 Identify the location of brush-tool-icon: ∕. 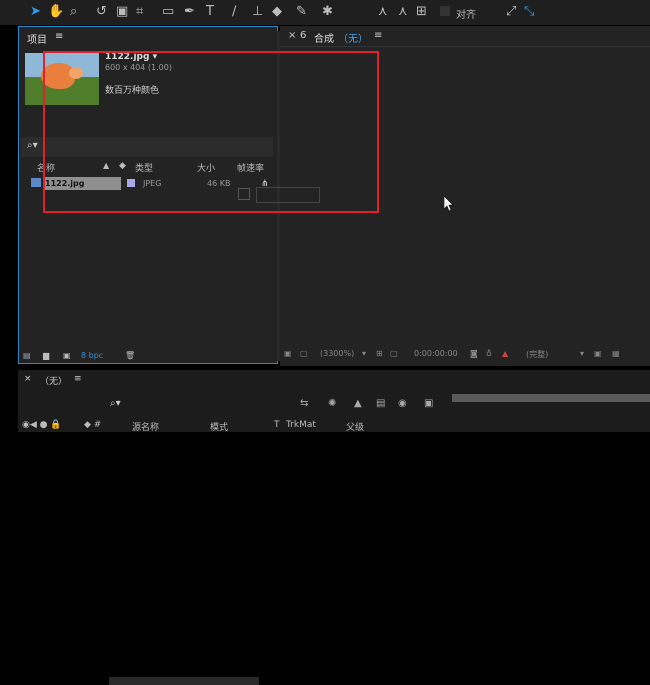
(234, 12).